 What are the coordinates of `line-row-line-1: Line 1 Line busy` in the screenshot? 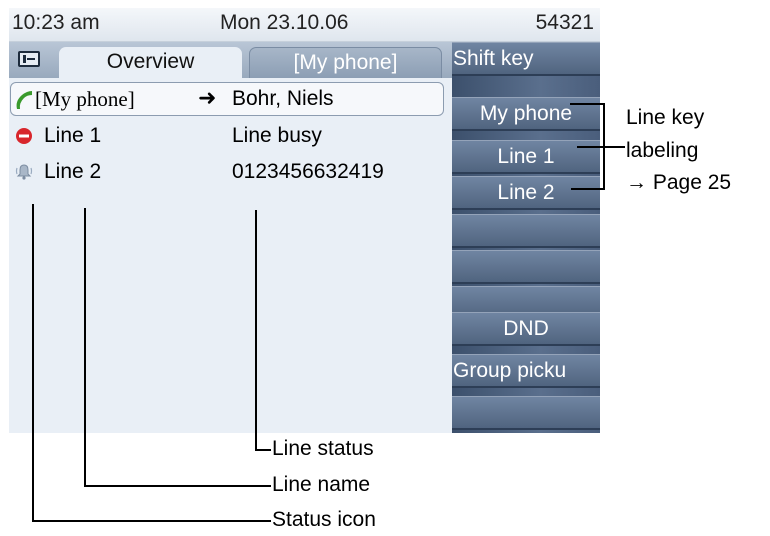 It's located at (230, 136).